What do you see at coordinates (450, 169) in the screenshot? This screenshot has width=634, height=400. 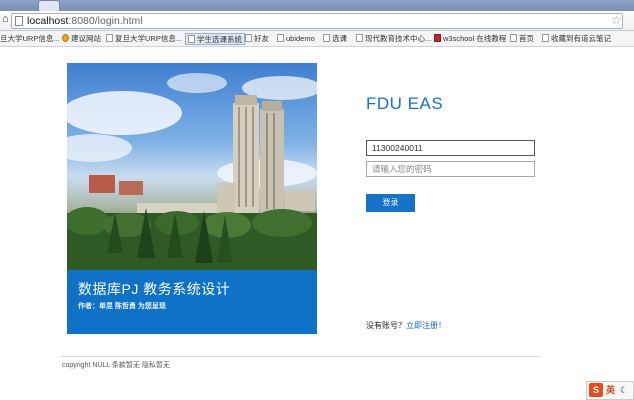 I see `password-input` at bounding box center [450, 169].